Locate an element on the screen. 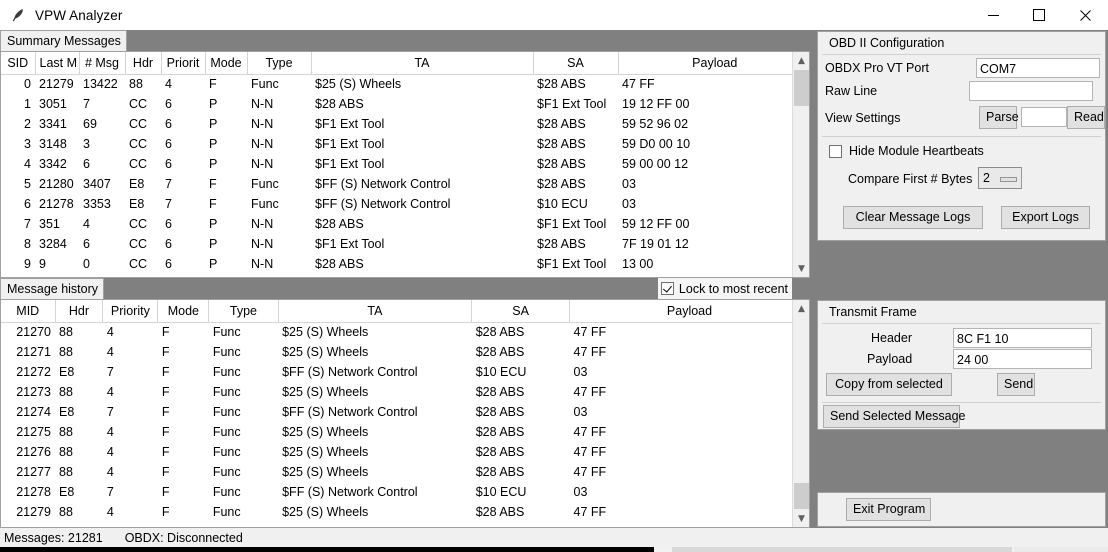  cell-sid: 8 is located at coordinates (27, 244).